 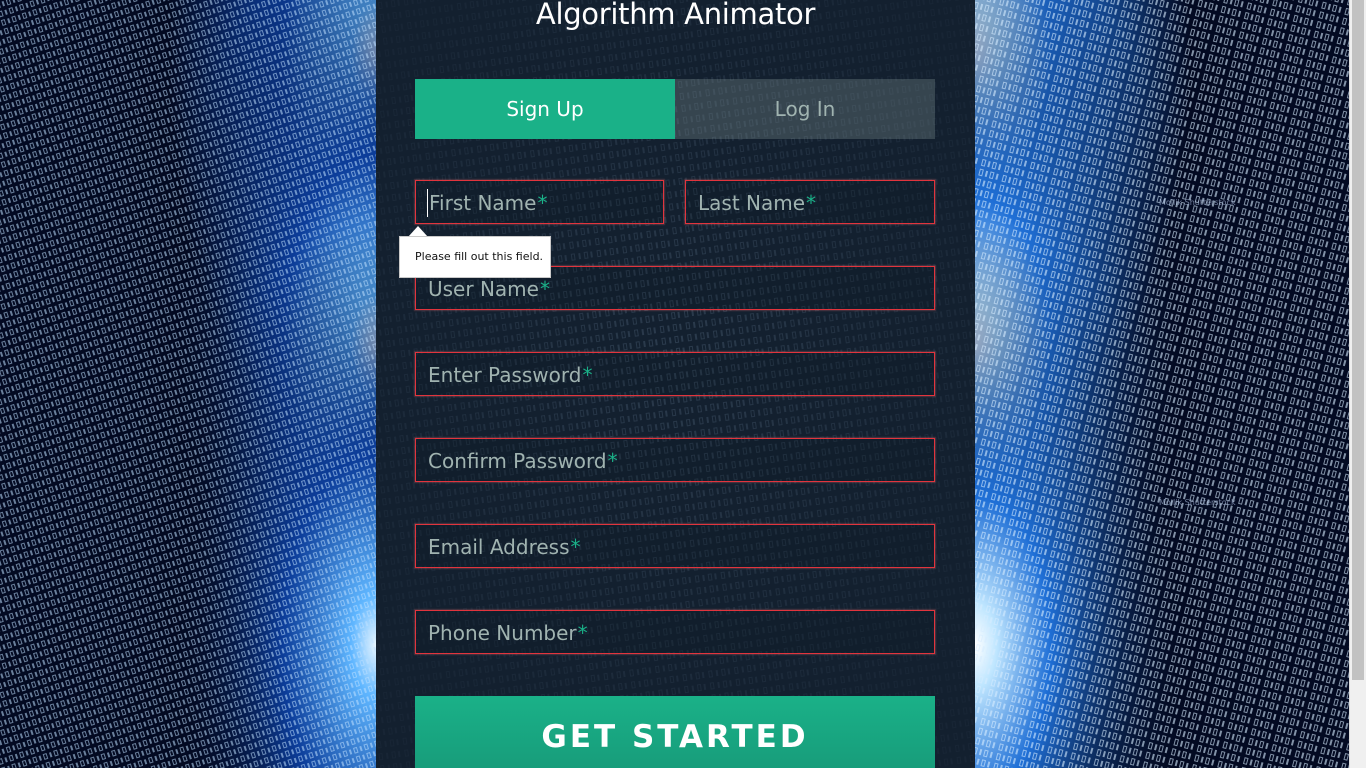 What do you see at coordinates (502, 633) in the screenshot?
I see `phone-placeholder-text: Phone Number` at bounding box center [502, 633].